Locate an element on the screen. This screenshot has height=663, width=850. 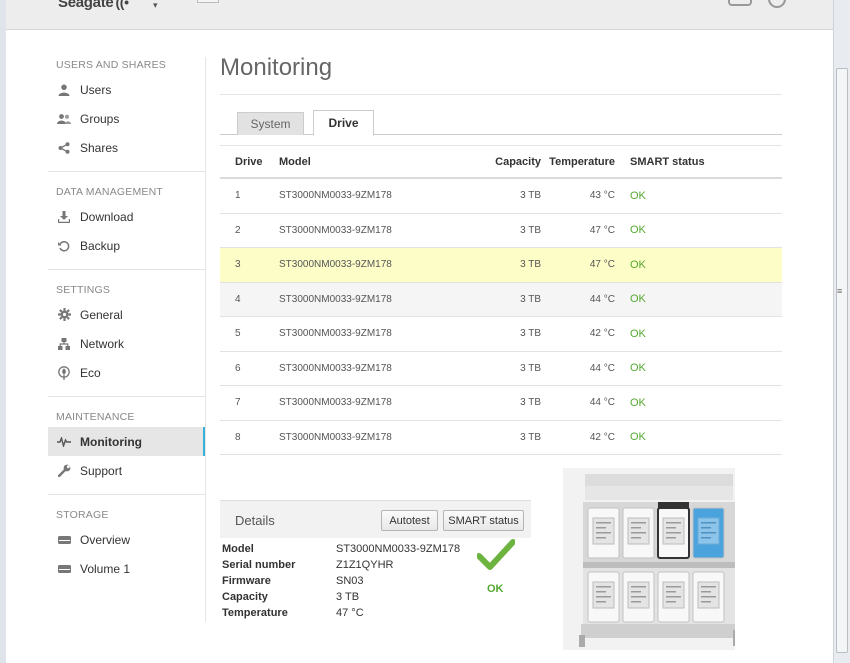
sidebar-item-label: Overview is located at coordinates (105, 539).